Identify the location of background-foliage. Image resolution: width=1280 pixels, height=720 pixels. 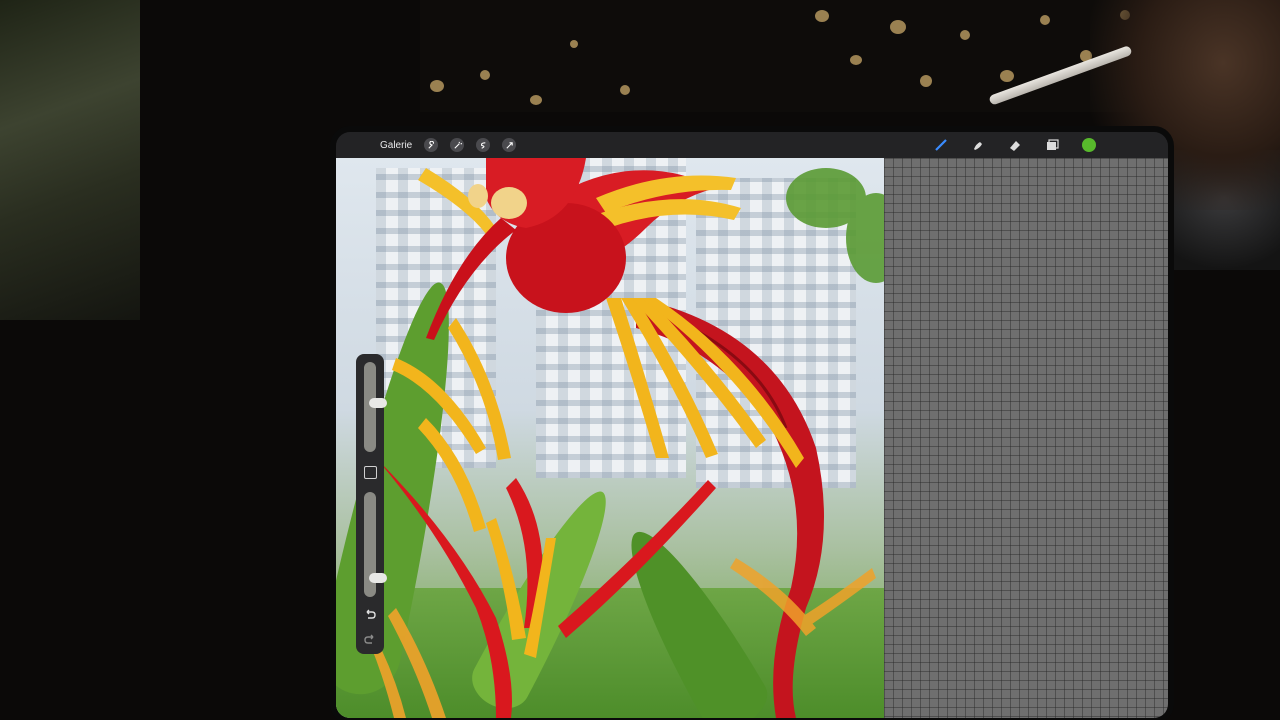
(70, 160).